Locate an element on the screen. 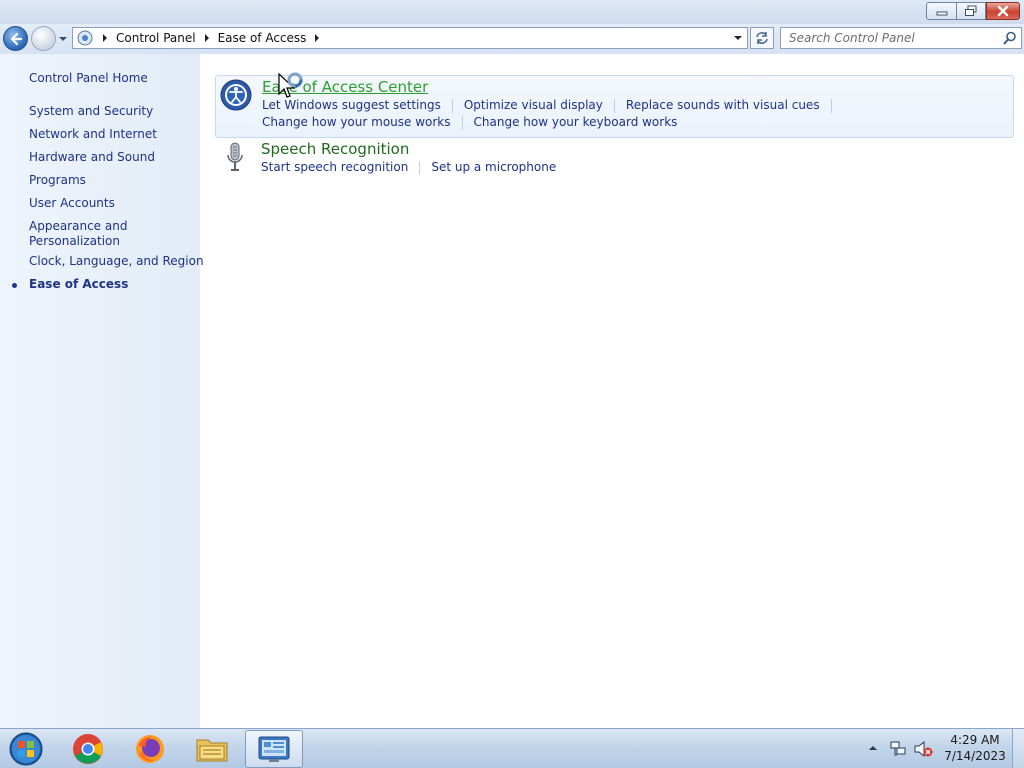 This screenshot has height=768, width=1024. control-panel-small-icon is located at coordinates (85, 38).